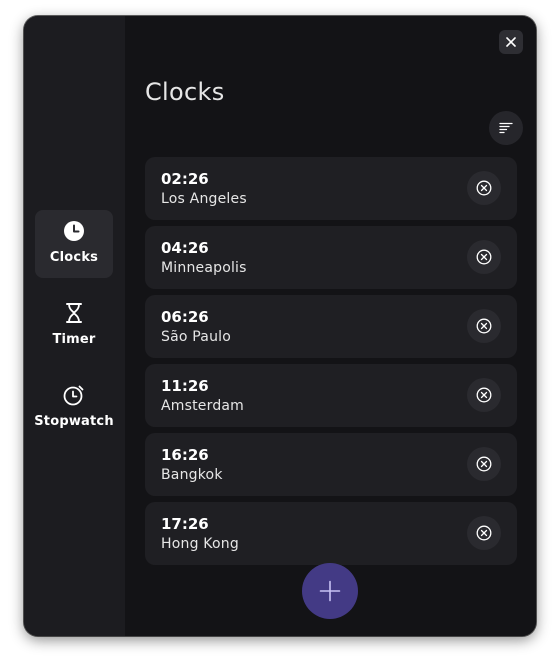 This screenshot has height=668, width=560. Describe the element at coordinates (185, 179) in the screenshot. I see `clock-time: 02:26` at that location.